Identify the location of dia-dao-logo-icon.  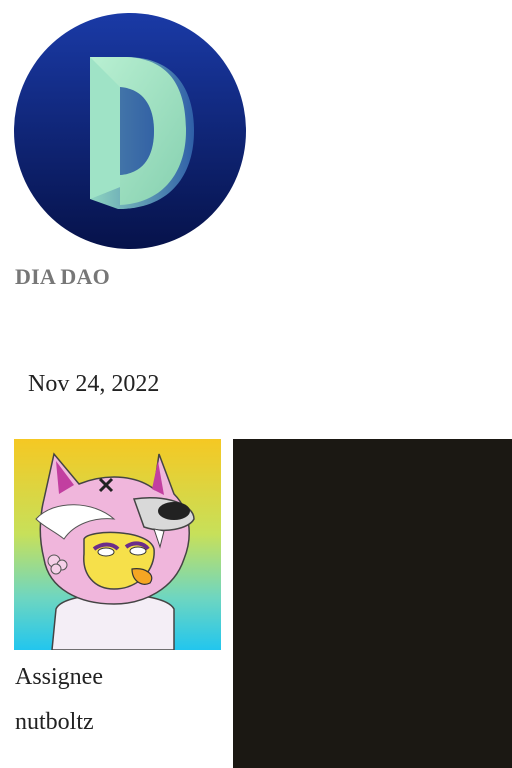
(130, 131).